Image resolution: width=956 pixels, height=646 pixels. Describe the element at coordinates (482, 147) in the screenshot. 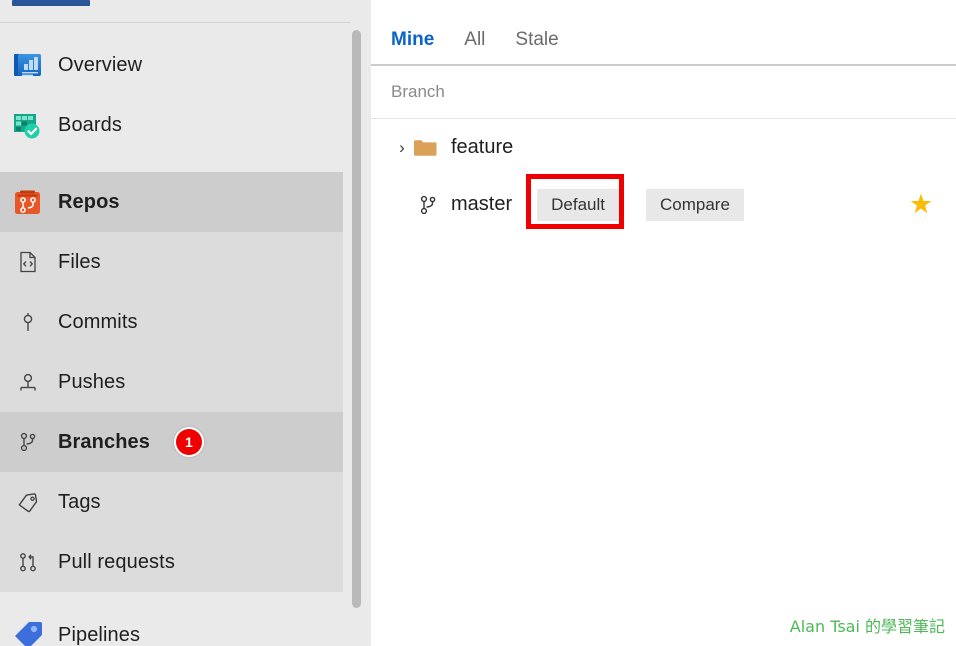

I see `row-name: feature` at that location.